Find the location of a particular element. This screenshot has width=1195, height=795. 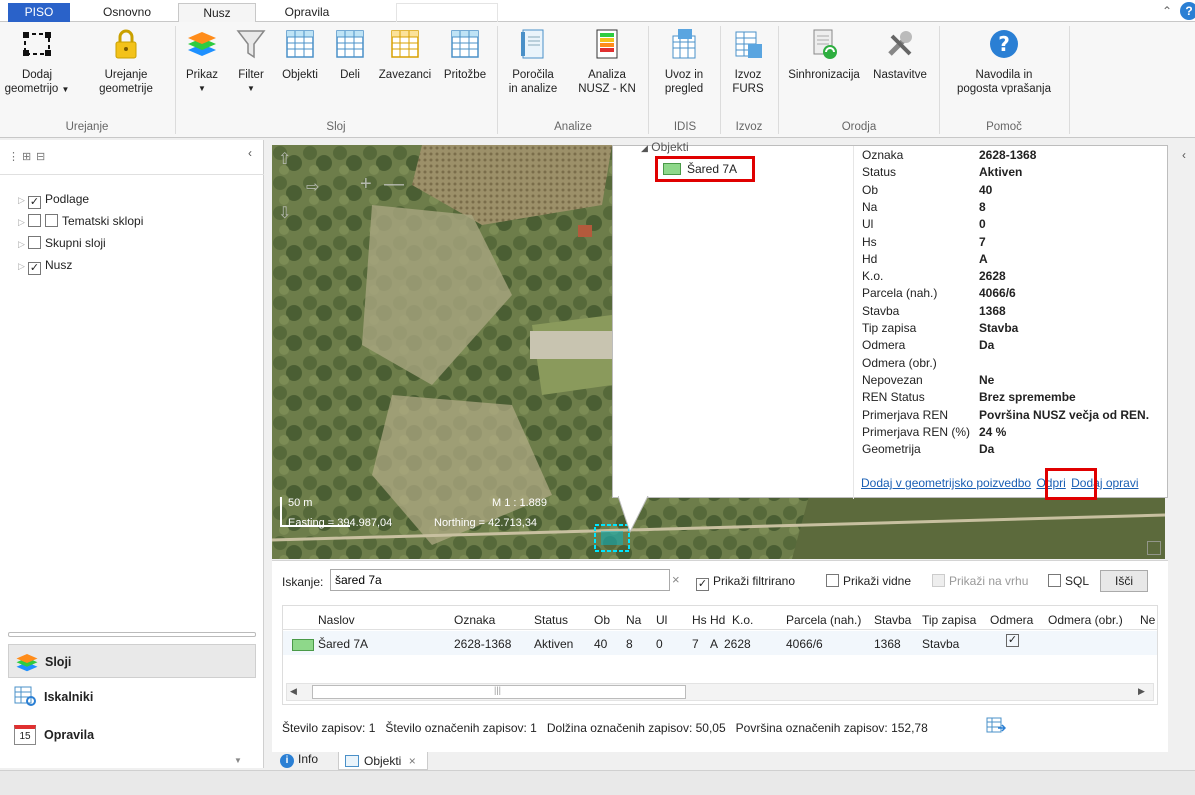

layer-nusz: ▷ ✓ Nusz is located at coordinates (45, 266).